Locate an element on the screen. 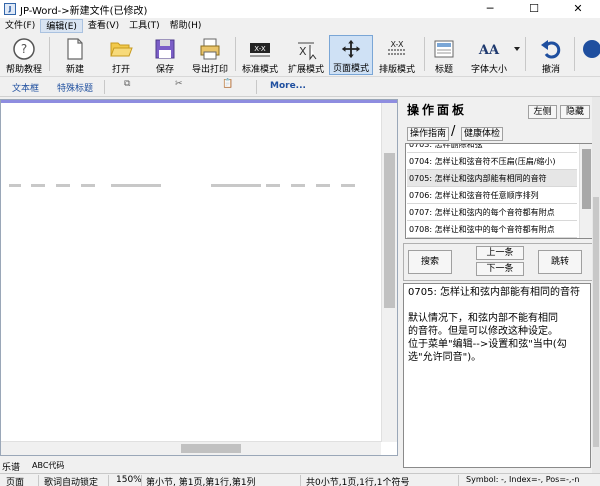  extended-mode-label: 扩展模式 is located at coordinates (305, 70).